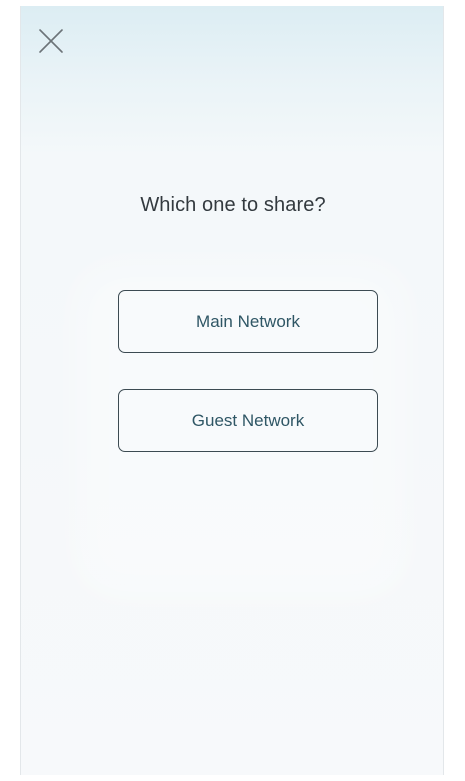  Describe the element at coordinates (248, 321) in the screenshot. I see `main-network-button: Main Network` at that location.